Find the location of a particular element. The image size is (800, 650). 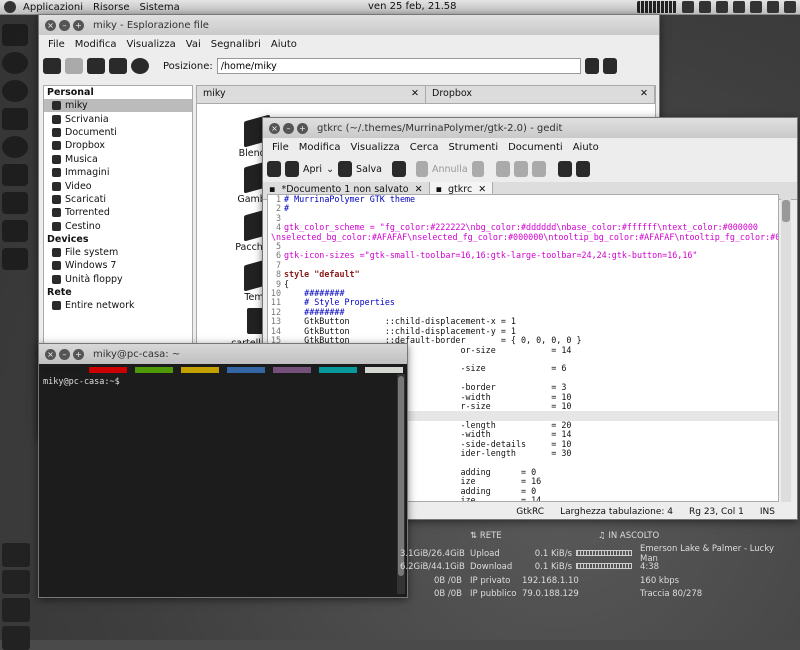

paste-icon is located at coordinates (538, 169).